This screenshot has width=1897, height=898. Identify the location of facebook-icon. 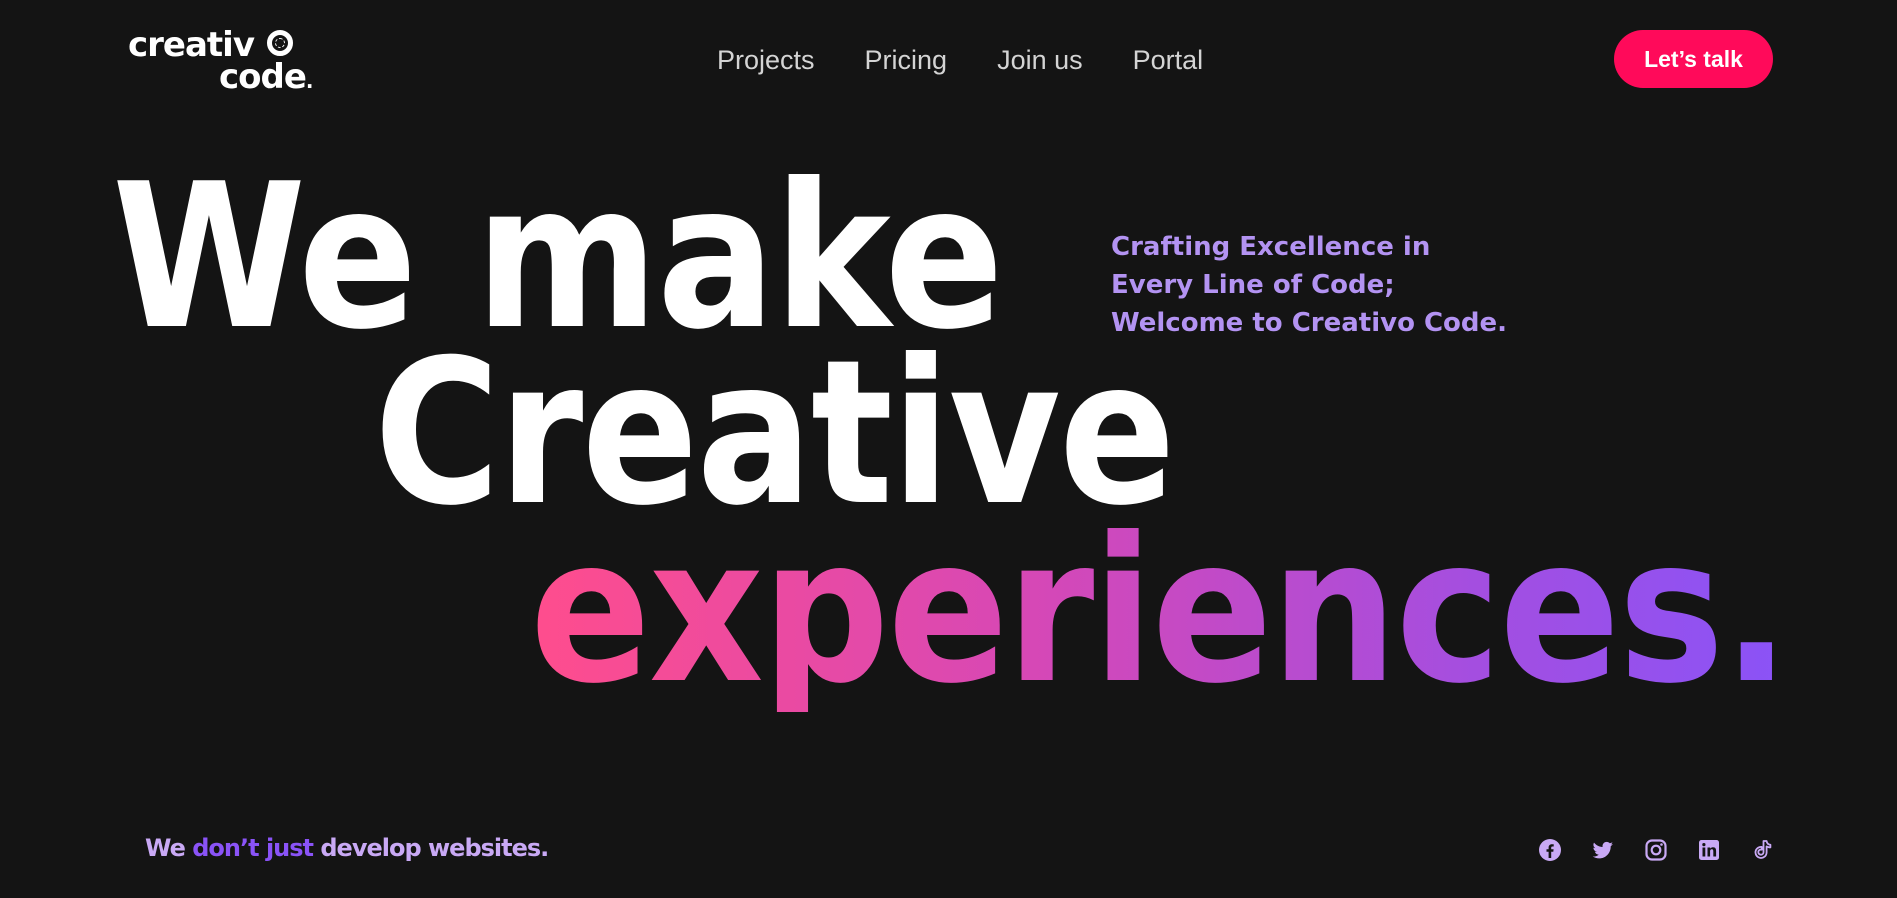
(1550, 850).